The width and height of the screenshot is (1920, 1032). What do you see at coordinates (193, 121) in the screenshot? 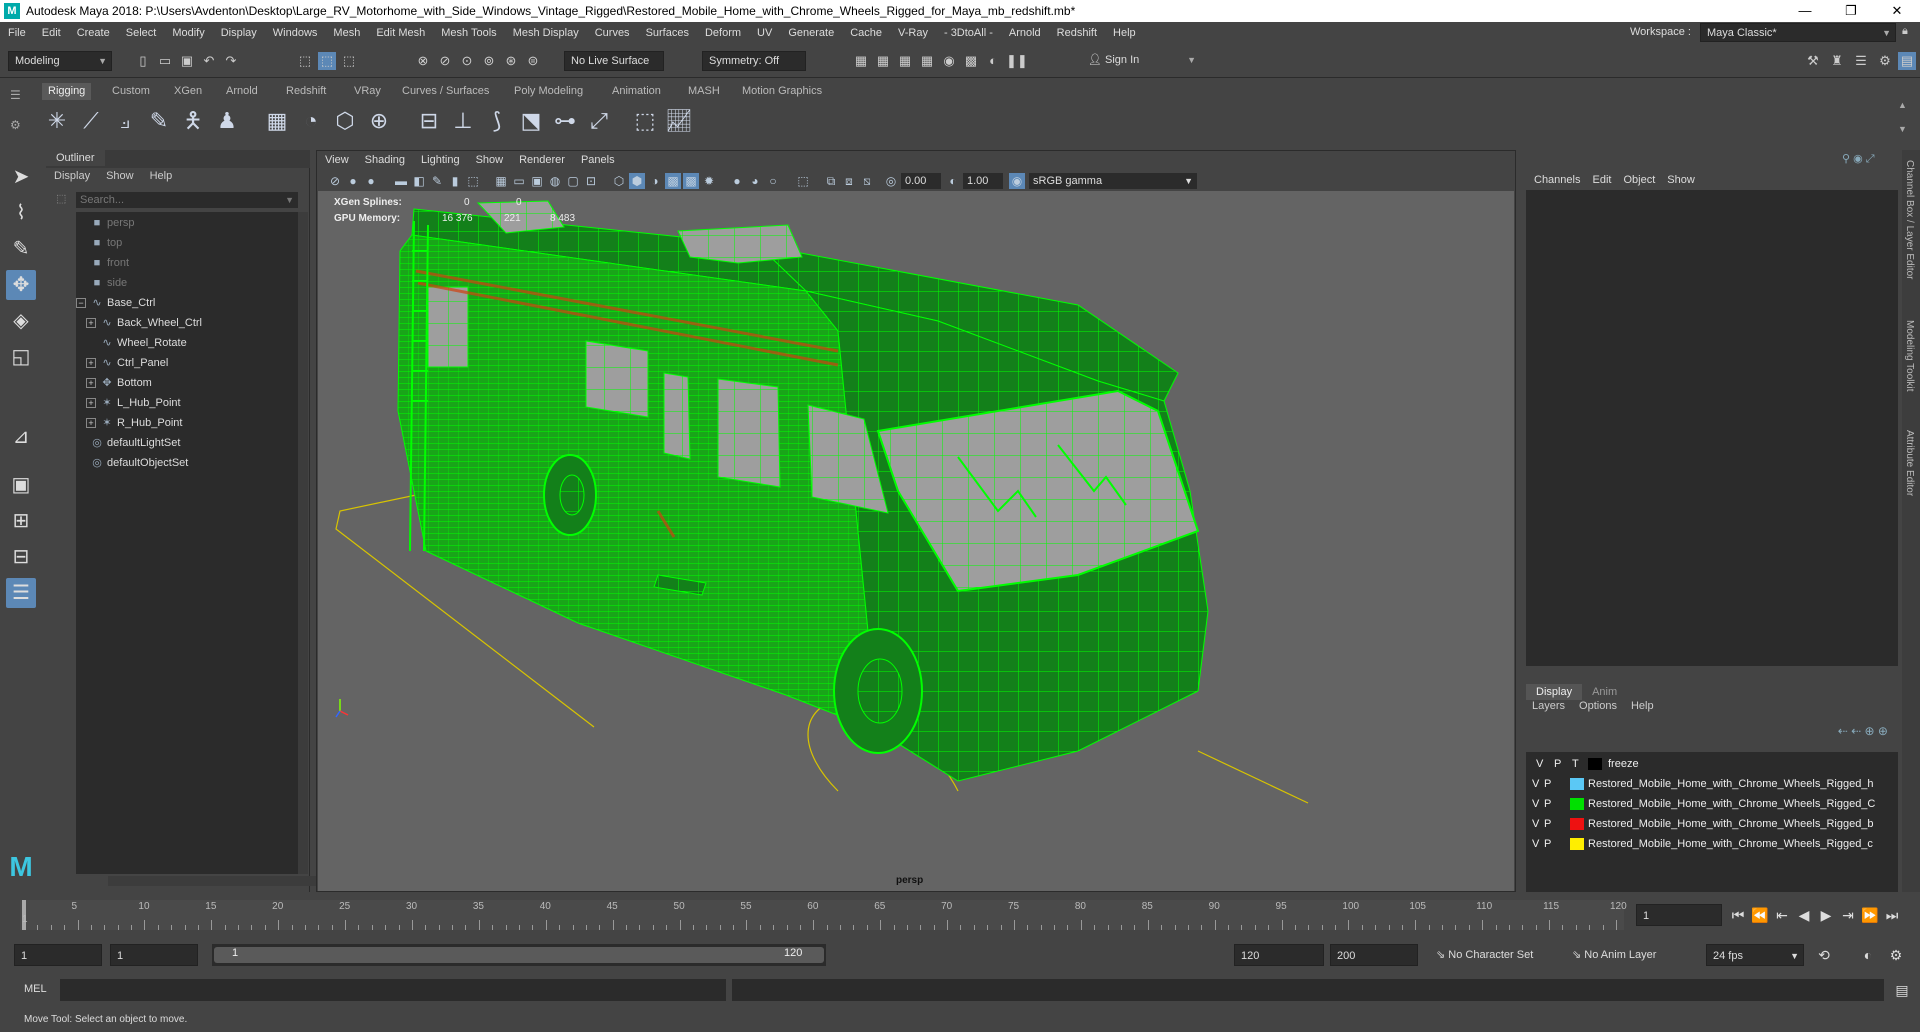
I see `humanik-icon: 🯅︎` at bounding box center [193, 121].